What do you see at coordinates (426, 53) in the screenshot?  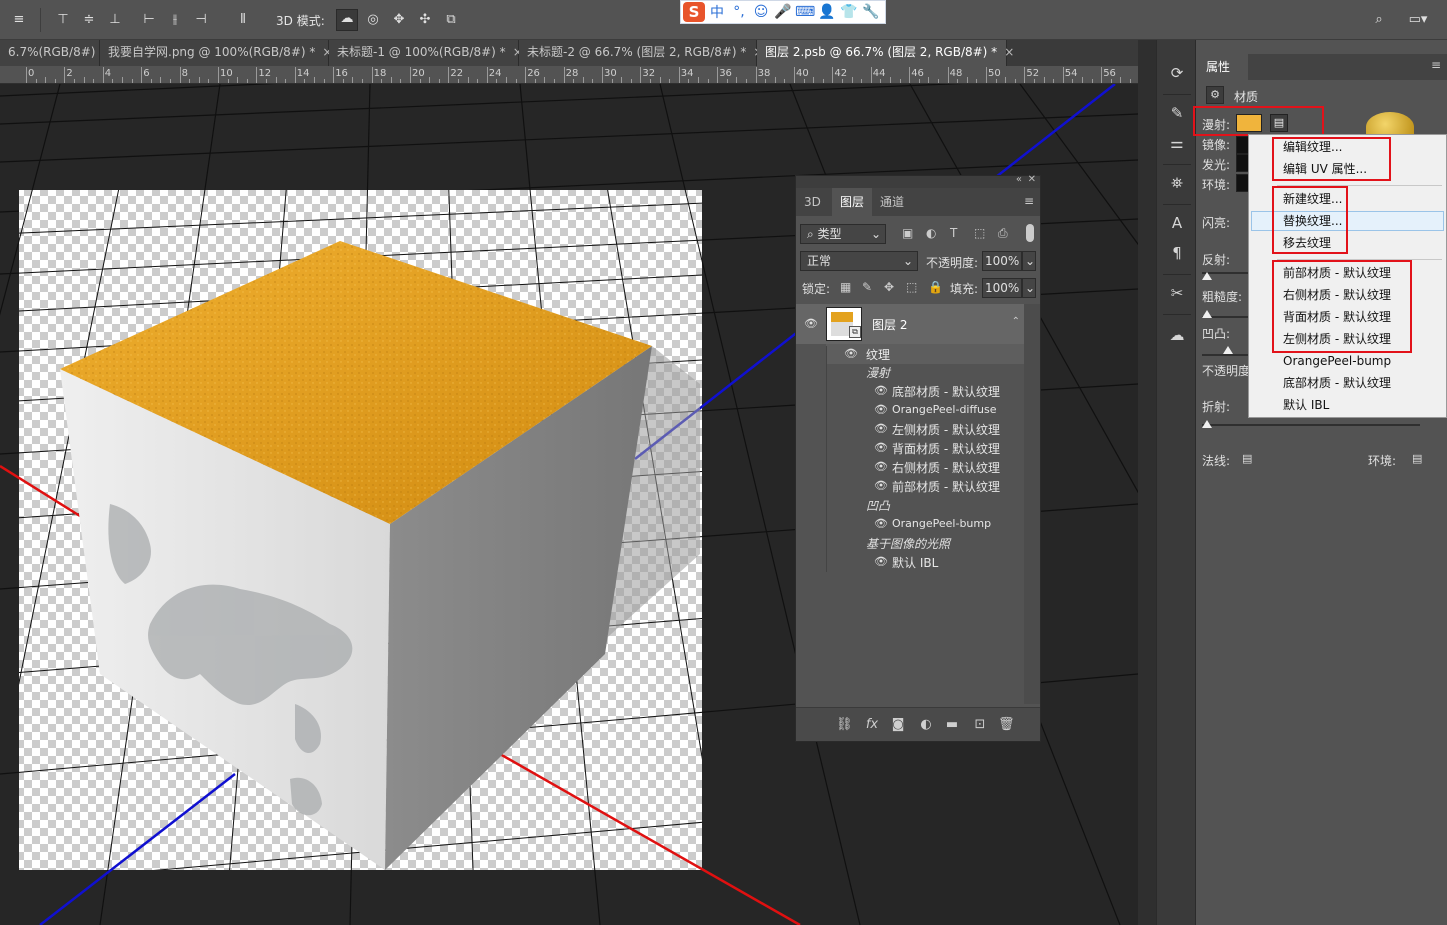 I see `tab-doc-3: 未标题-1 @ 100%(RGB/8#) * ×` at bounding box center [426, 53].